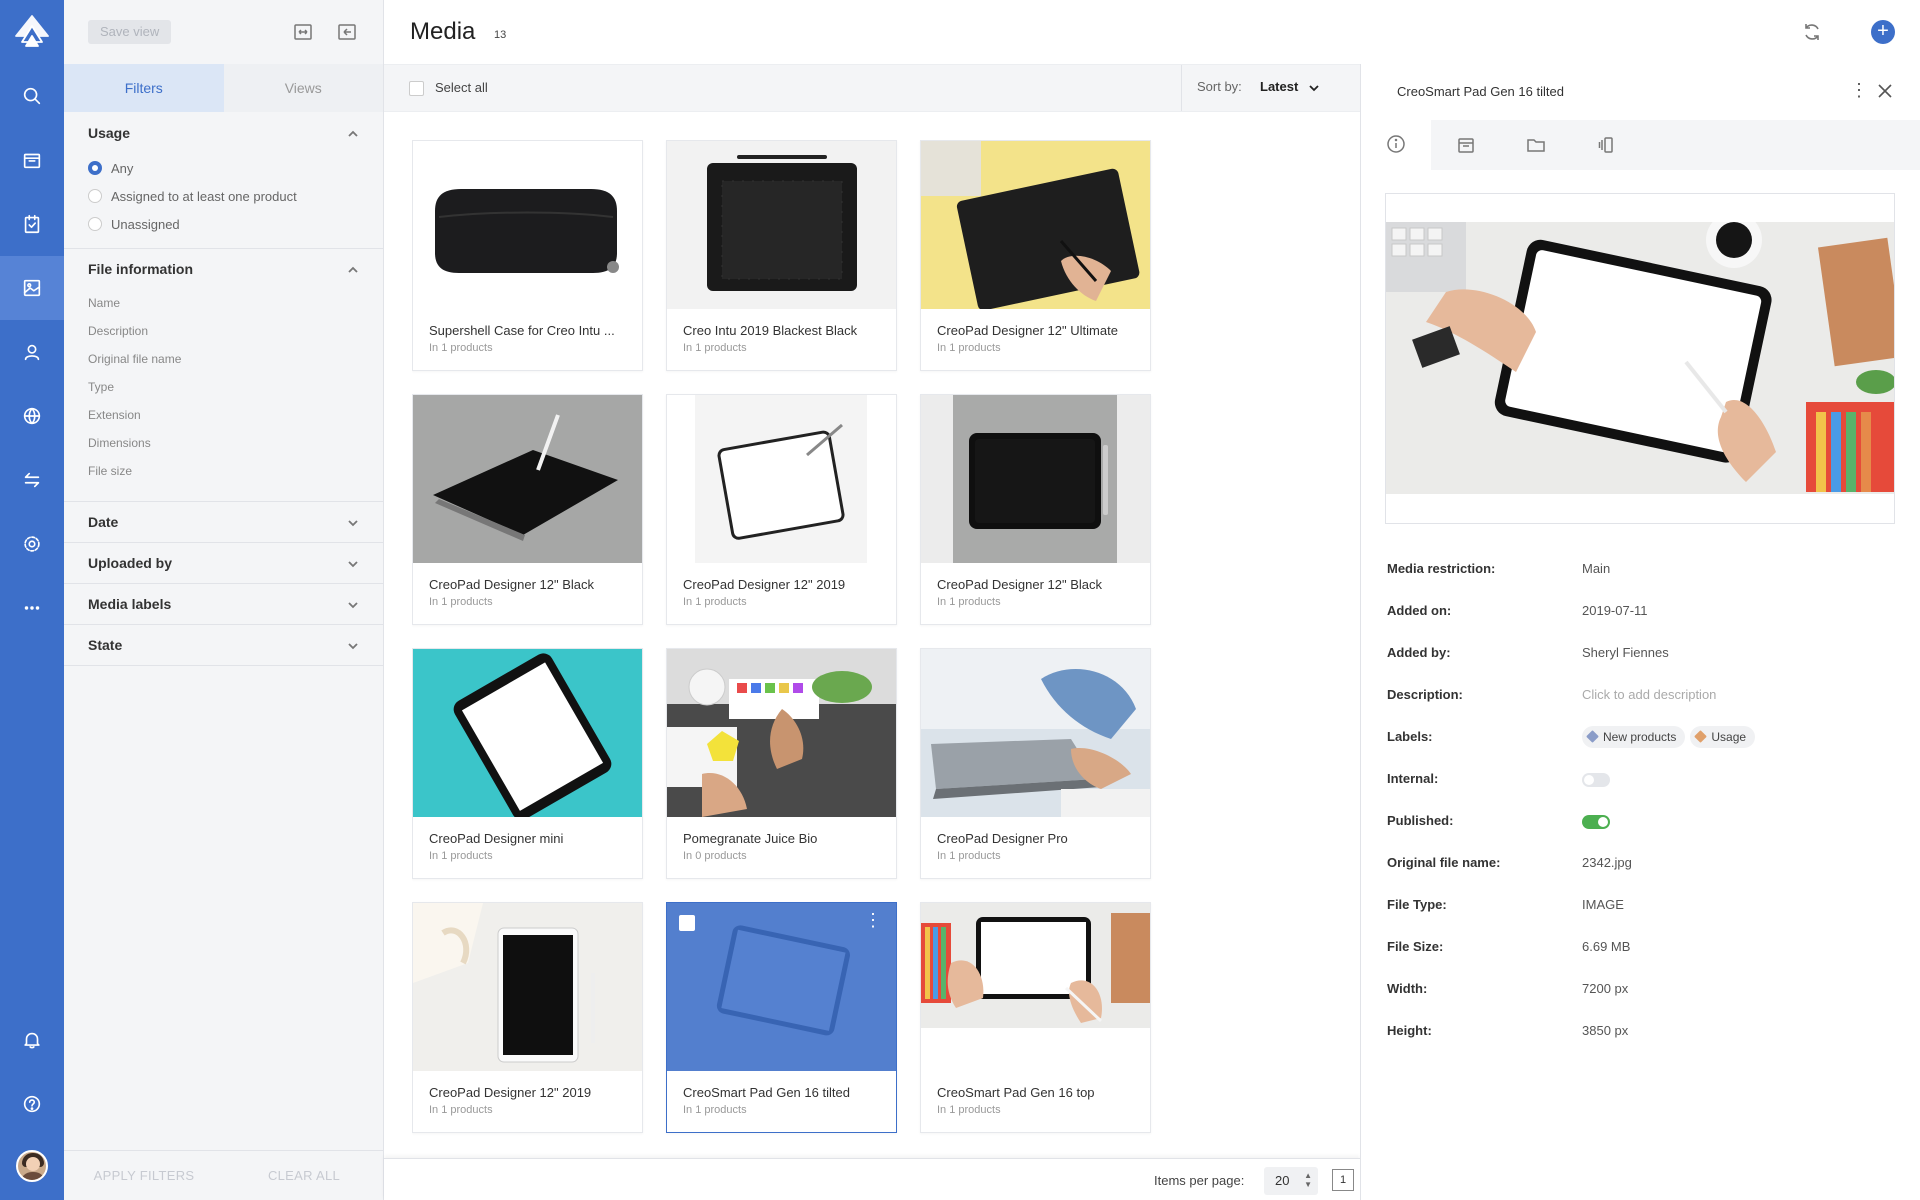 The height and width of the screenshot is (1200, 1920). I want to click on selection-overlay, so click(781, 987).